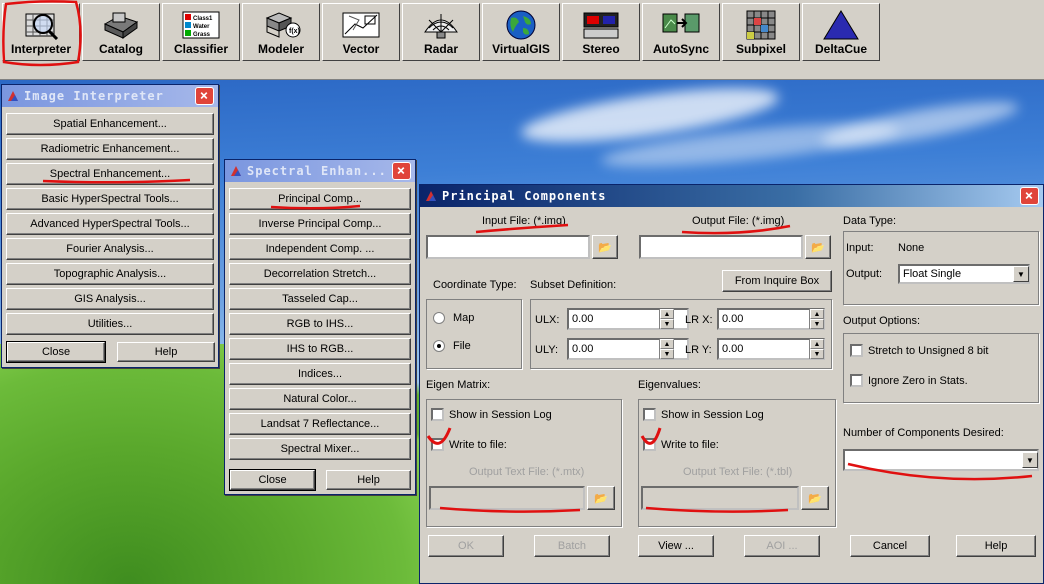 Image resolution: width=1044 pixels, height=584 pixels. What do you see at coordinates (441, 32) in the screenshot?
I see `radar-button: Radar` at bounding box center [441, 32].